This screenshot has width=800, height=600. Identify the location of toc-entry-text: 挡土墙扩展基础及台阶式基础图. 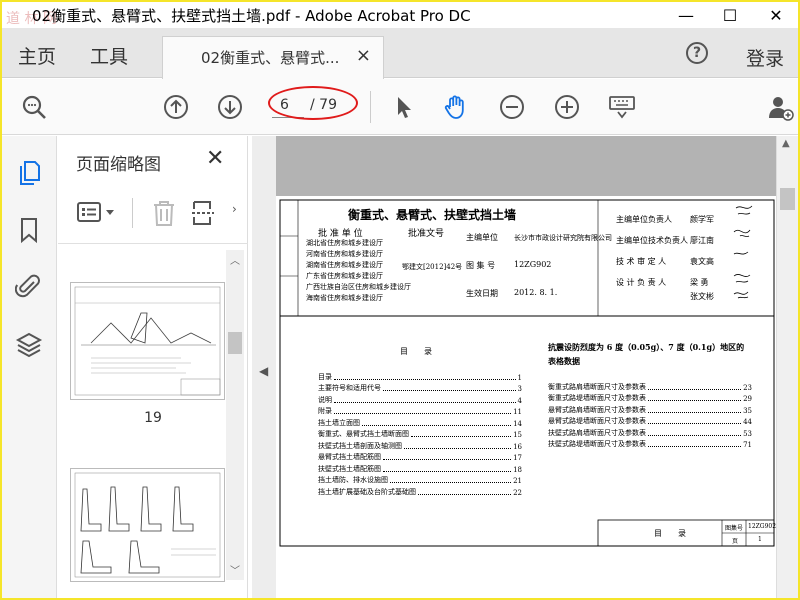
(367, 491).